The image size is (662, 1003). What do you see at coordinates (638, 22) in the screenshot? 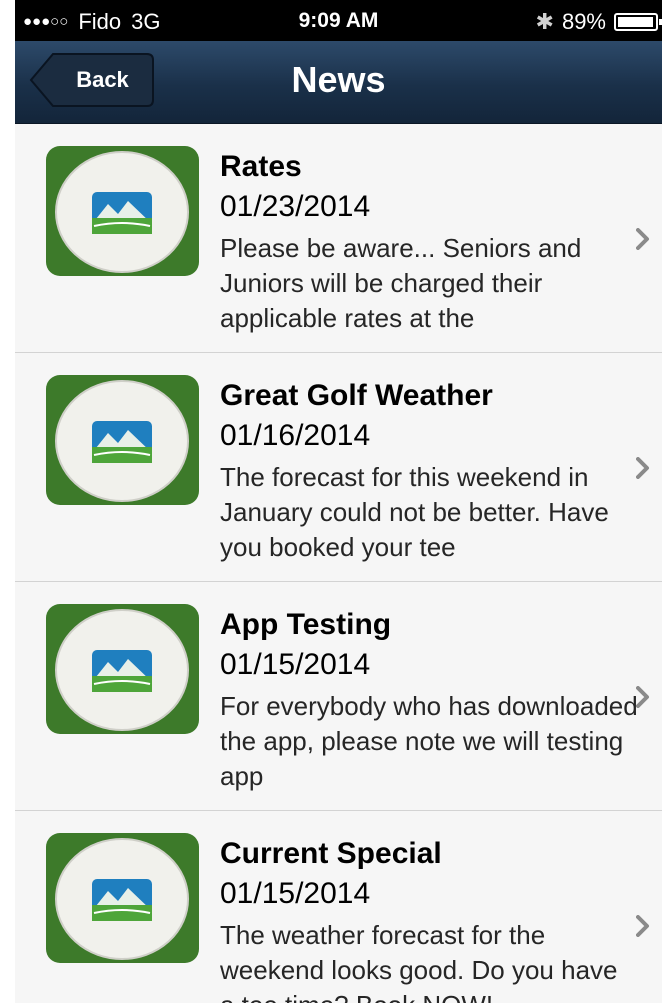
I see `battery-icon` at bounding box center [638, 22].